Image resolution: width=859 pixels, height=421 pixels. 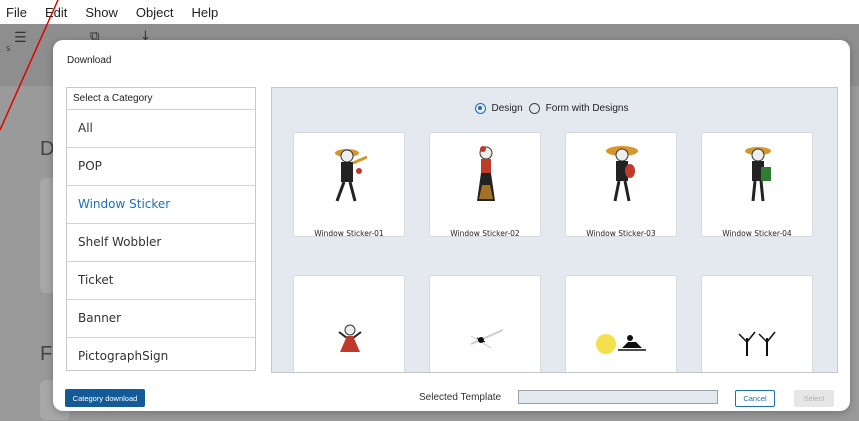 What do you see at coordinates (480, 108) in the screenshot?
I see `radio-design-button` at bounding box center [480, 108].